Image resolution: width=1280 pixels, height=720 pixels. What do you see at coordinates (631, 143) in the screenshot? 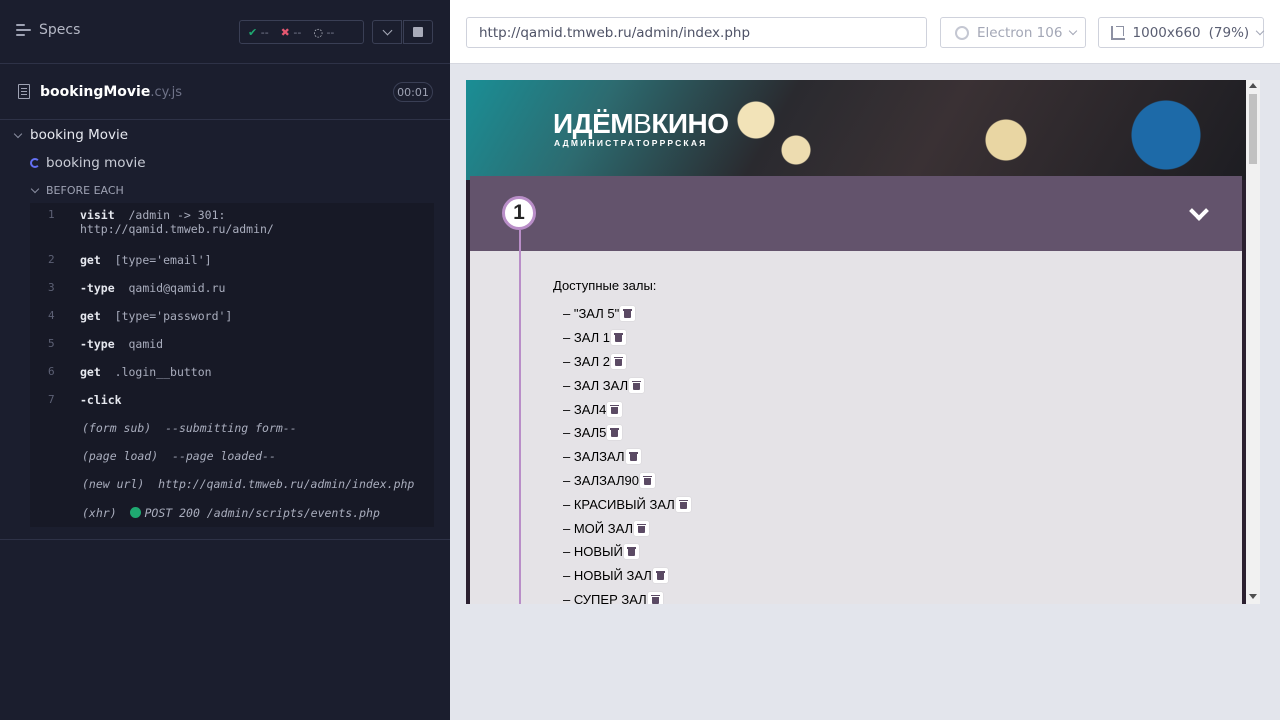
I see `site-logo-subtitle: АДМИНИСТРАТОРРРСКАЯ` at bounding box center [631, 143].